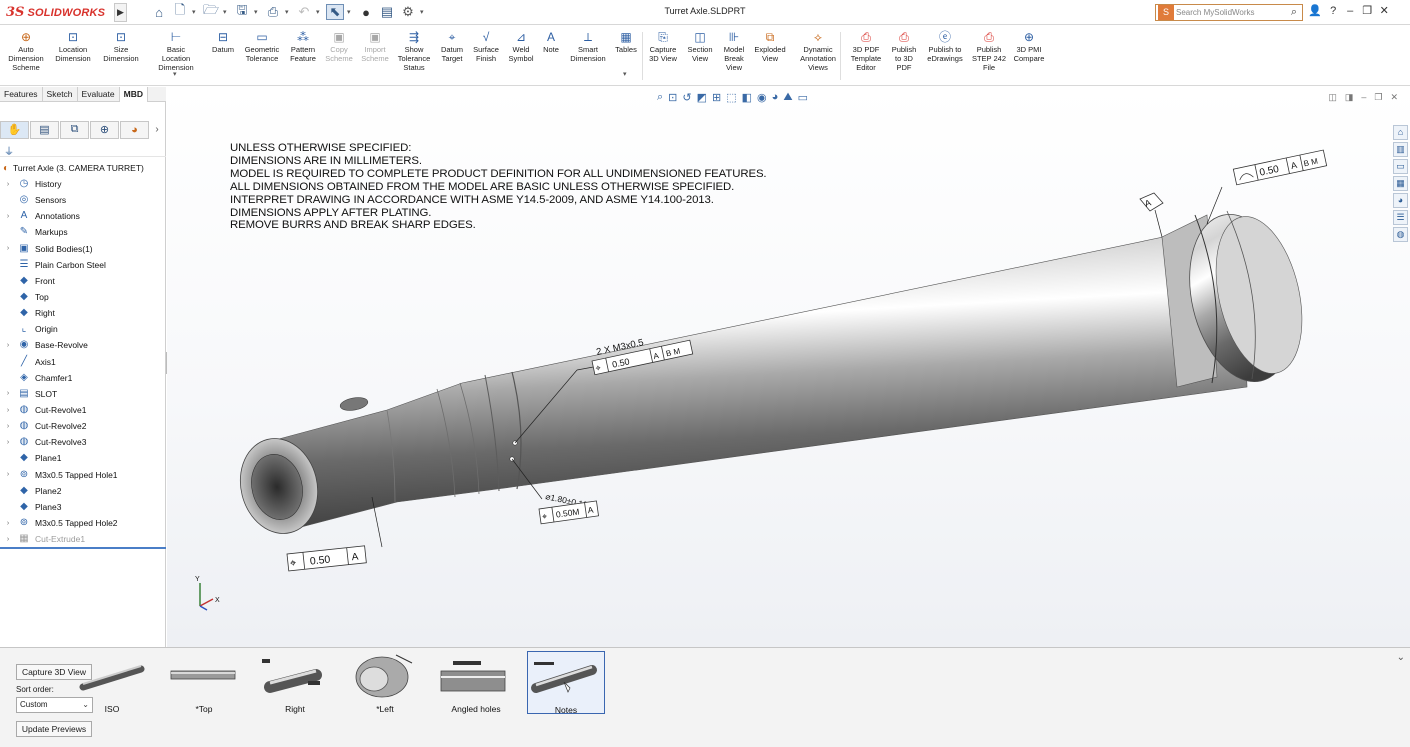 The image size is (1410, 747). What do you see at coordinates (83, 281) in the screenshot?
I see `tree-item-front: ◆ Front` at bounding box center [83, 281].